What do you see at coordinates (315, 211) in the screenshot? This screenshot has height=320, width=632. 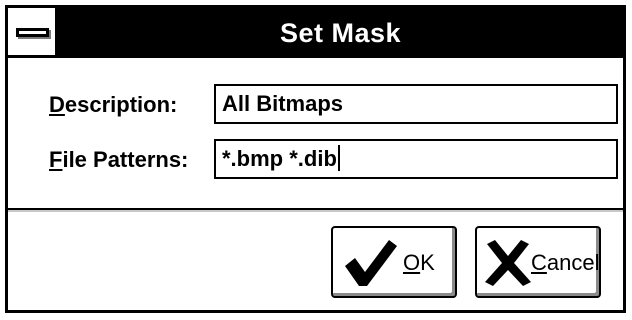 I see `separator-shadow` at bounding box center [315, 211].